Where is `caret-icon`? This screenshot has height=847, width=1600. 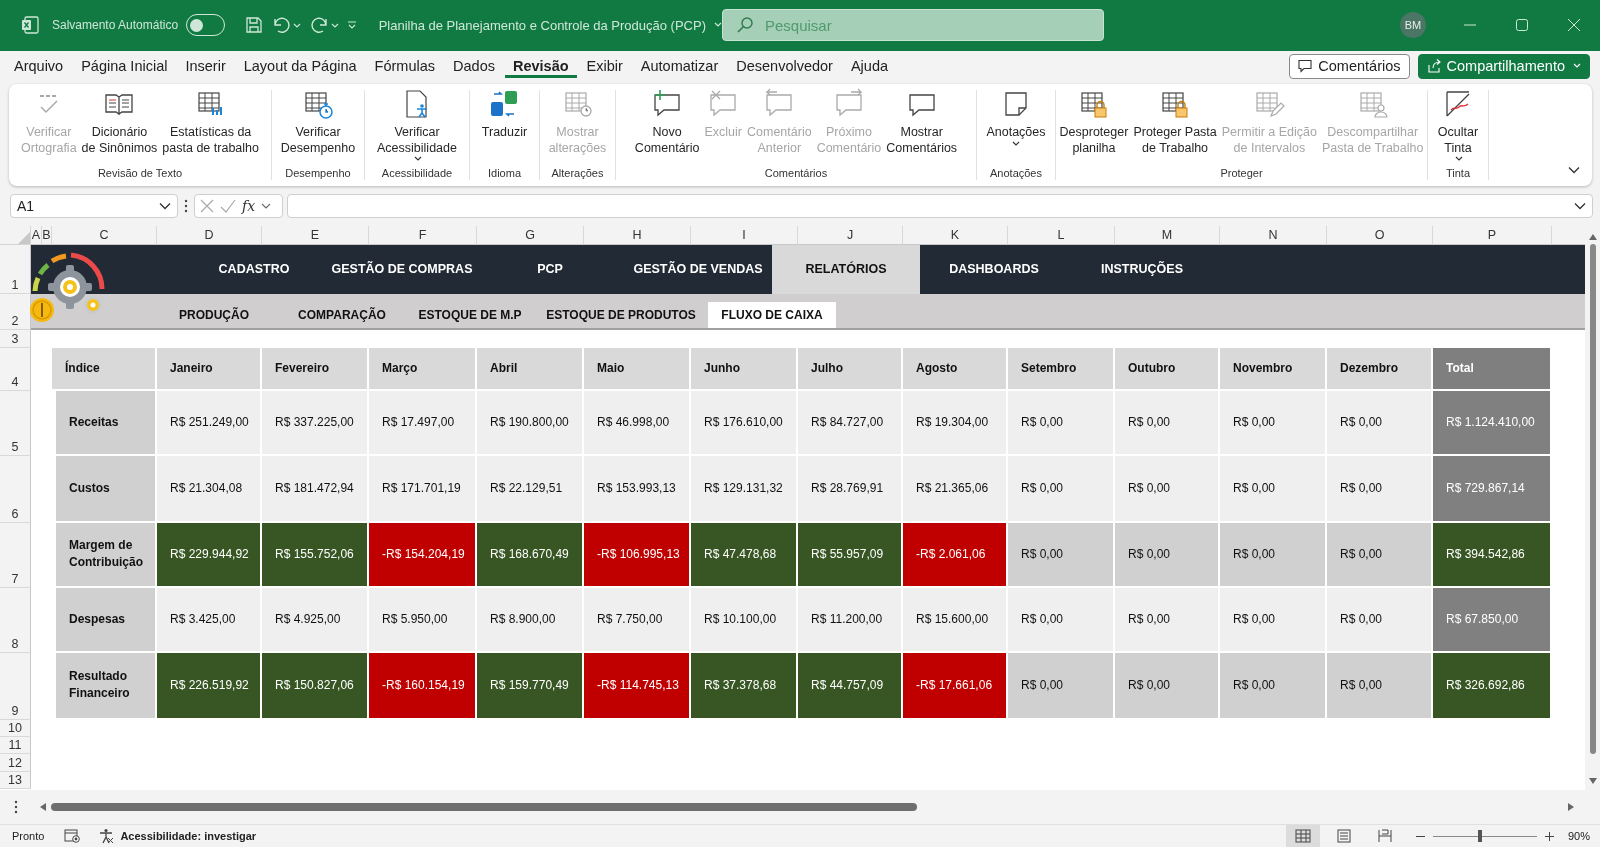
caret-icon is located at coordinates (266, 205).